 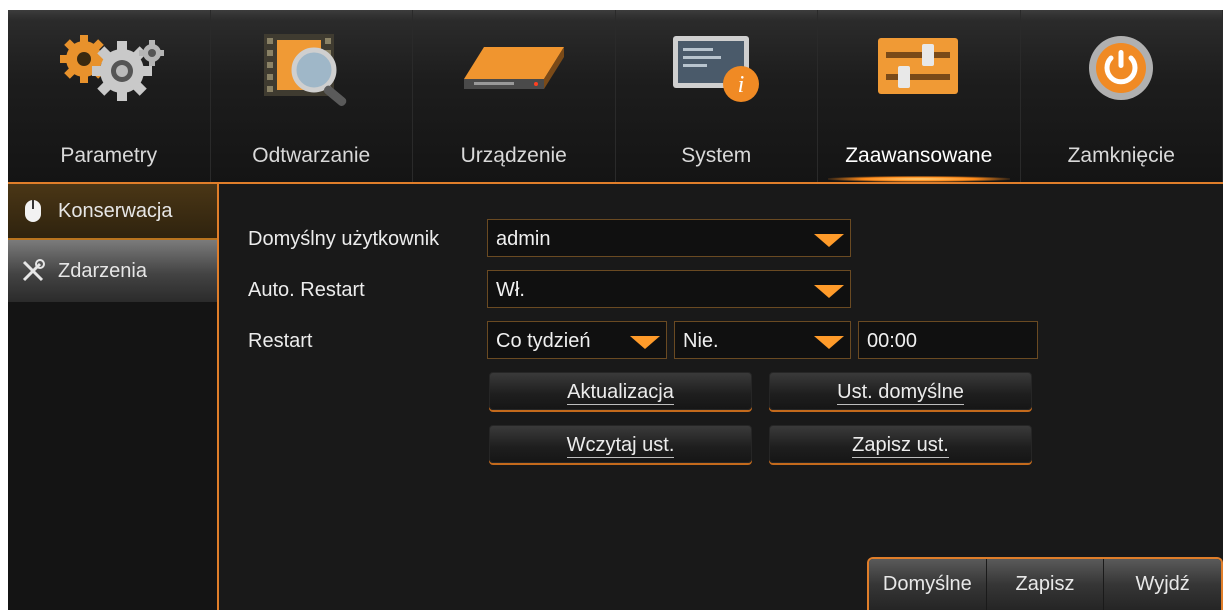 What do you see at coordinates (669, 289) in the screenshot?
I see `auto-restart-dropdown: Wł.` at bounding box center [669, 289].